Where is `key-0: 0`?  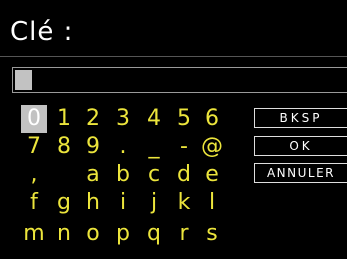 key-0: 0 is located at coordinates (34, 119).